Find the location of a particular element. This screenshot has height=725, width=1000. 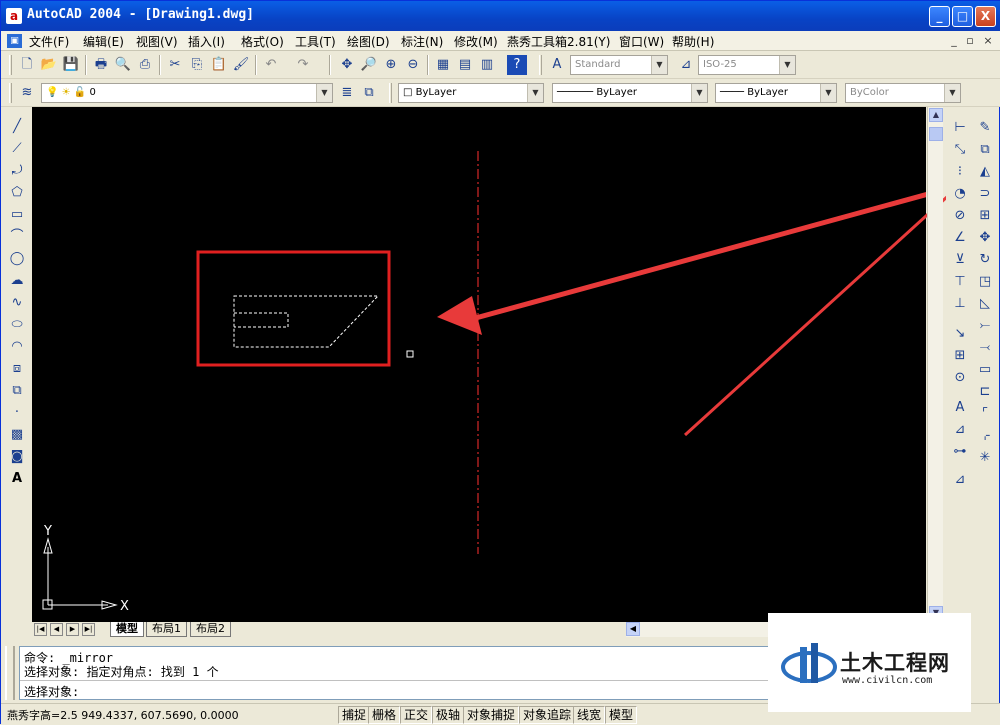

lineweight-control-select: ──── ByLayer ▼ is located at coordinates (776, 93).